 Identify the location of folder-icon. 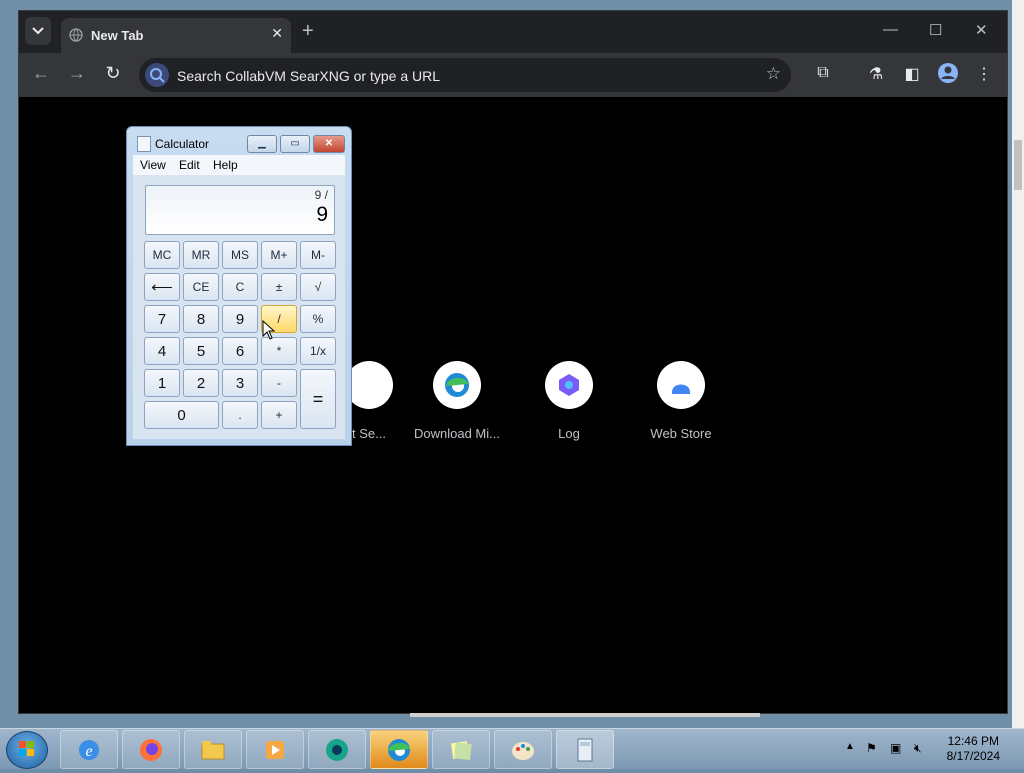
(213, 749).